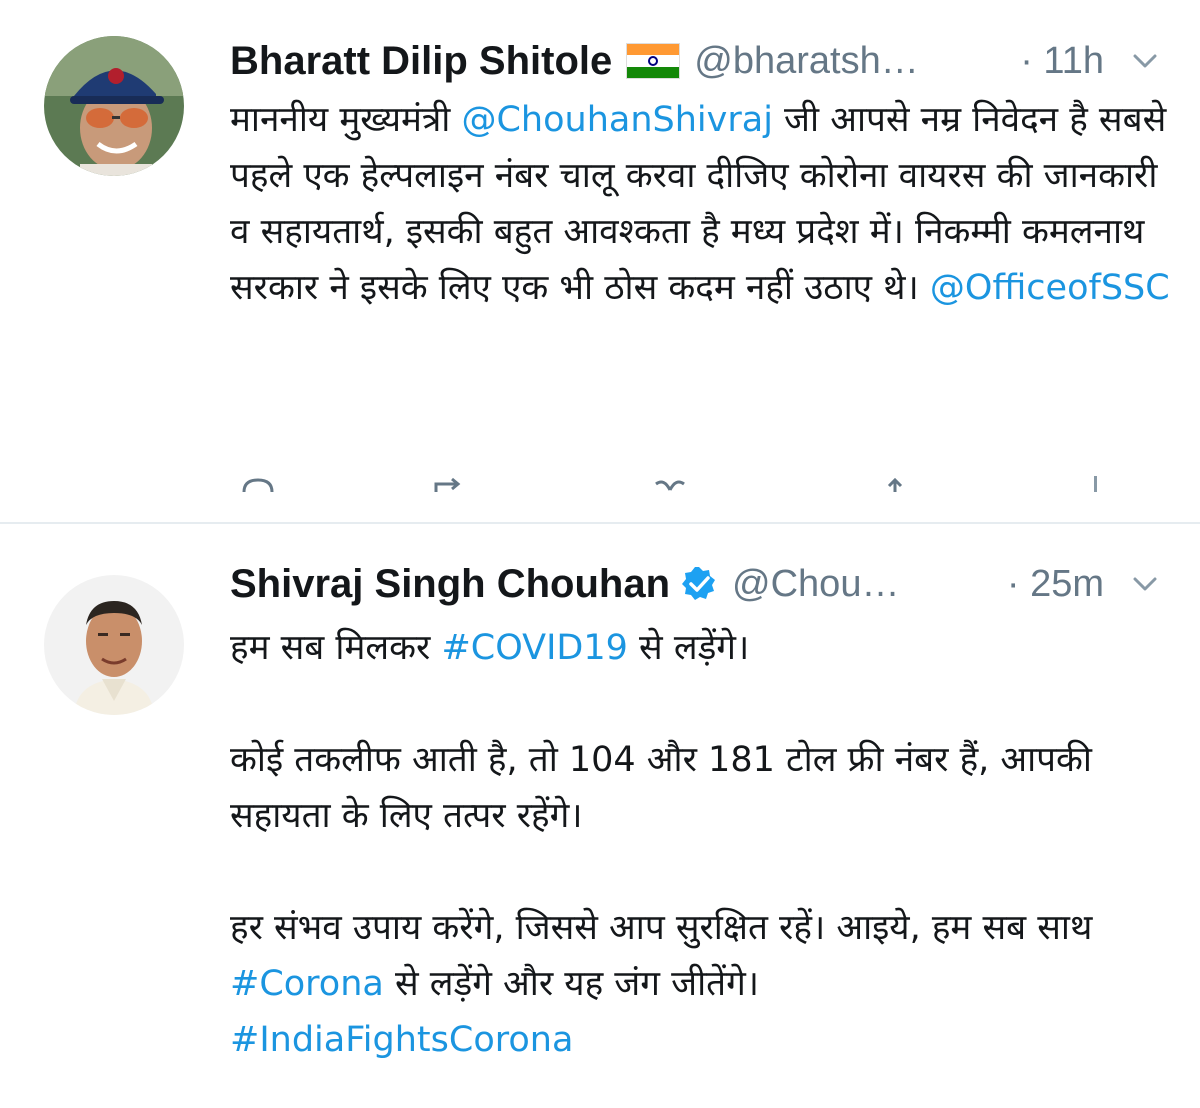 The image size is (1200, 1108). What do you see at coordinates (336, 648) in the screenshot?
I see `text-segment: हम सब मिलकर` at bounding box center [336, 648].